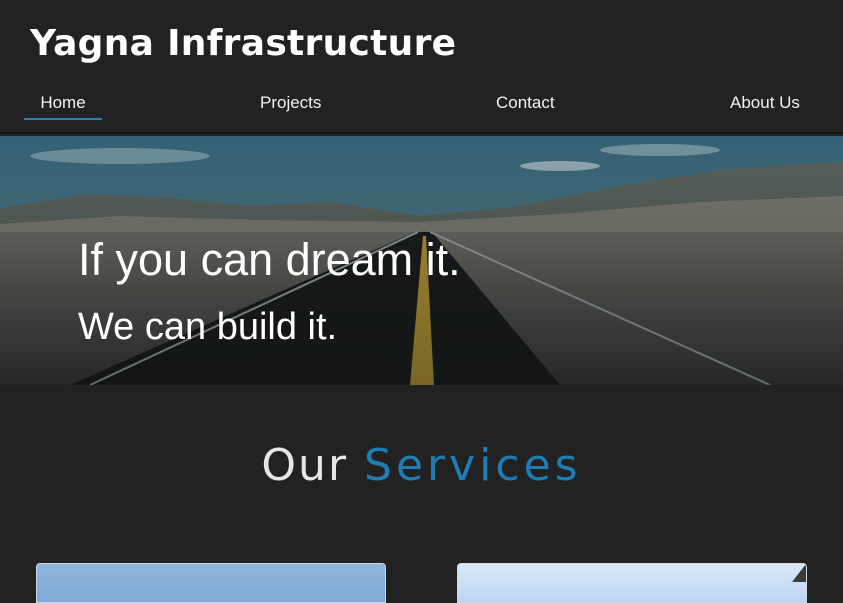 This screenshot has height=603, width=843. What do you see at coordinates (208, 327) in the screenshot?
I see `hero-subheadline: We can build it.` at bounding box center [208, 327].